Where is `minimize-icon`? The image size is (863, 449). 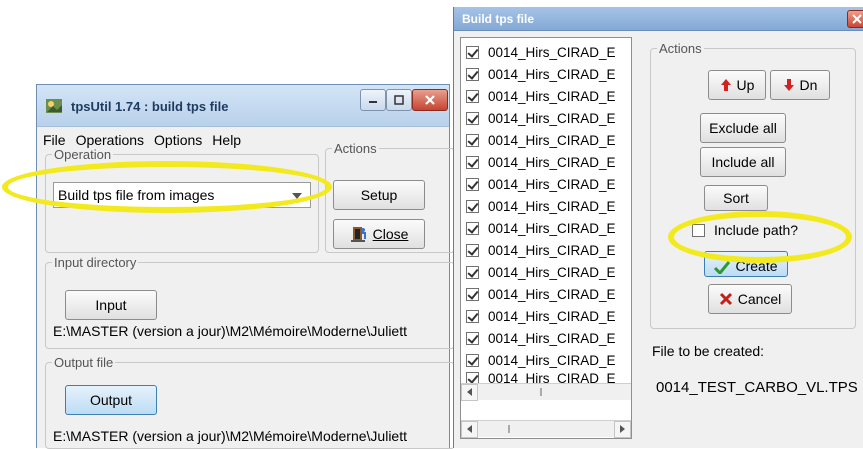
minimize-icon is located at coordinates (373, 102).